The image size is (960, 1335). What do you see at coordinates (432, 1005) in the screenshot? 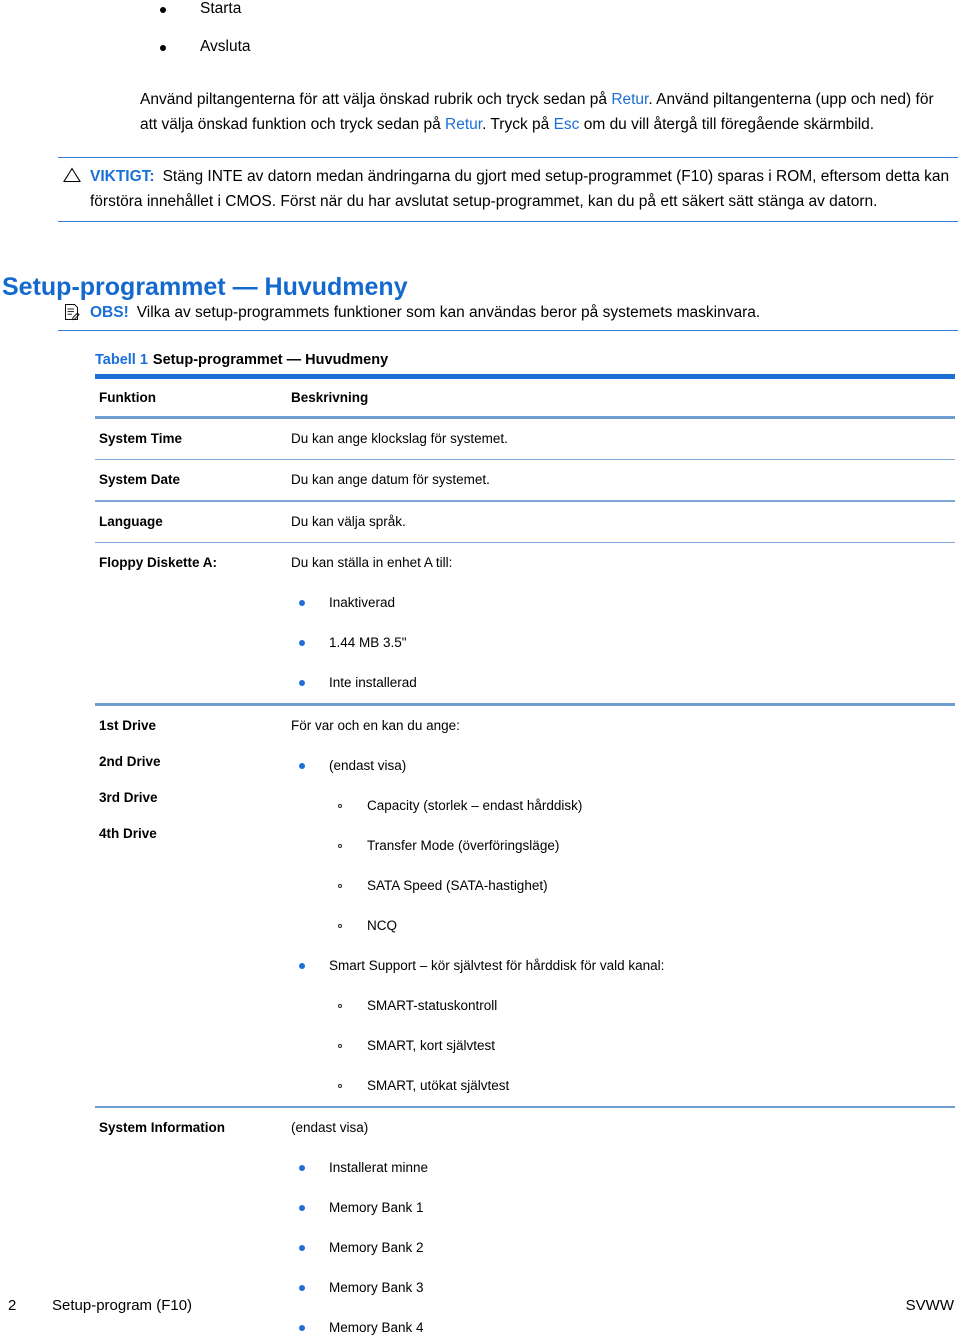
I see `sub-sub-list-label: SMART-statuskontroll` at bounding box center [432, 1005].